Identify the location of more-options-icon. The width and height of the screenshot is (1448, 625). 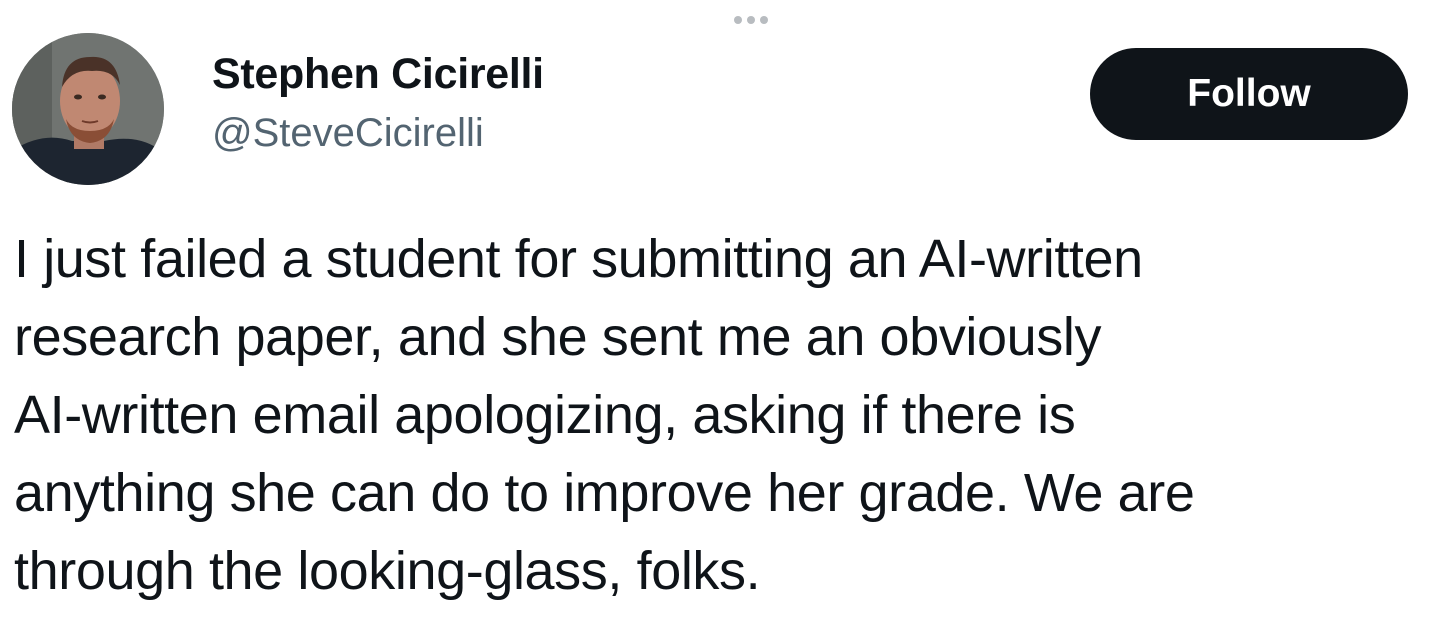
(751, 20).